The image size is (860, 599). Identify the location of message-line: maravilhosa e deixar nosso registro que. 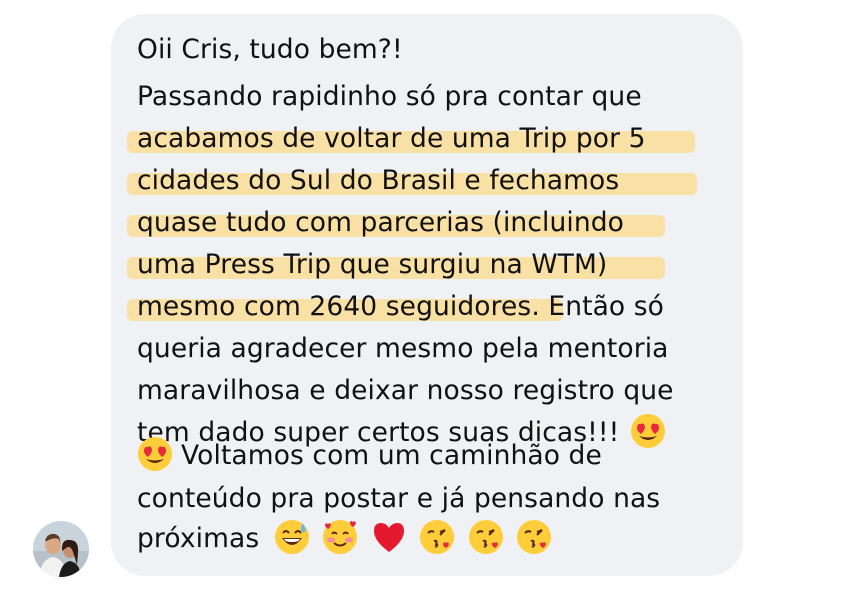
(405, 390).